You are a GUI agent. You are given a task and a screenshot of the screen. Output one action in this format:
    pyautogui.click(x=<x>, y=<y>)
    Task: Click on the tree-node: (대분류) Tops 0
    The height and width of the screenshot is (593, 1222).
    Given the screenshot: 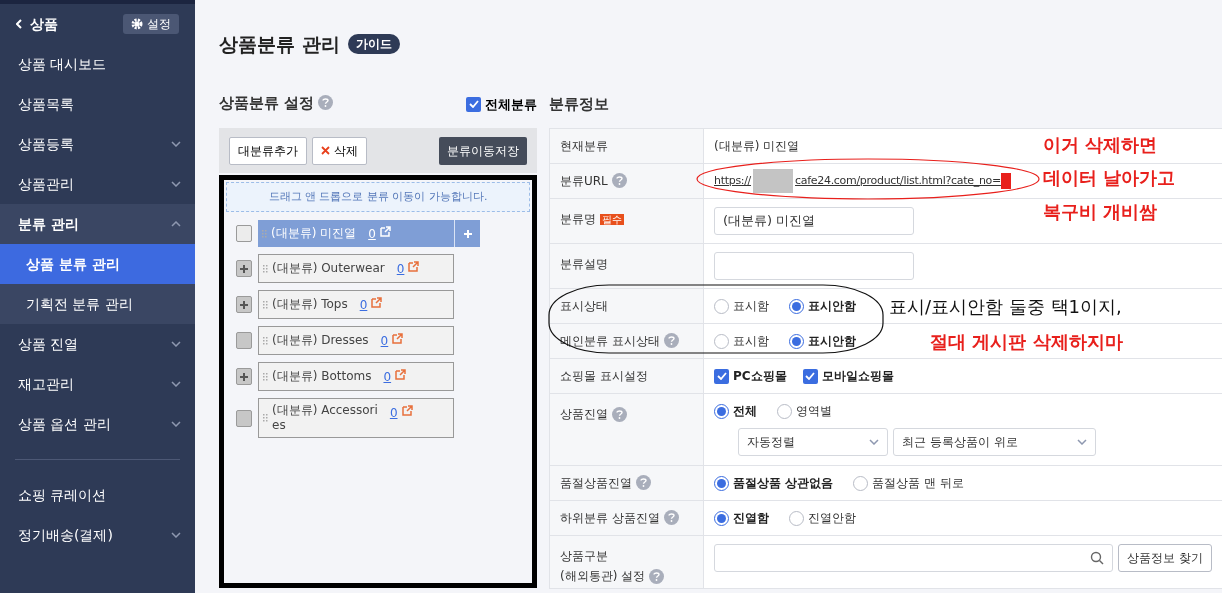 What is the action you would take?
    pyautogui.click(x=356, y=304)
    